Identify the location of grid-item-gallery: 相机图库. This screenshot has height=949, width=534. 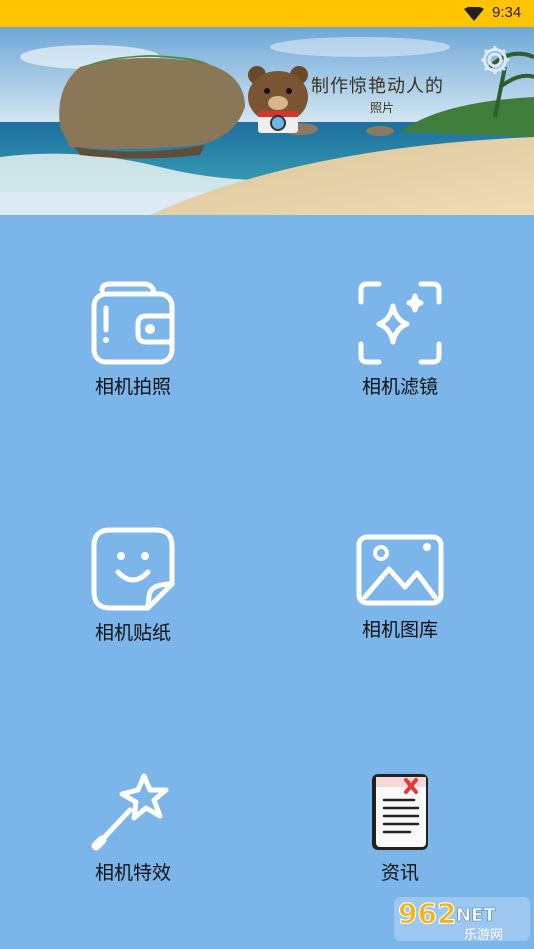
(400, 587).